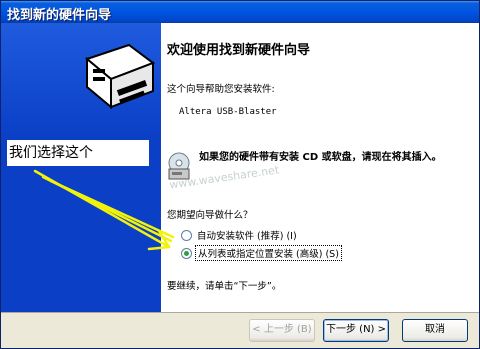 The width and height of the screenshot is (480, 349). I want to click on intro-text: 这个向导帮助您安装软件:, so click(221, 89).